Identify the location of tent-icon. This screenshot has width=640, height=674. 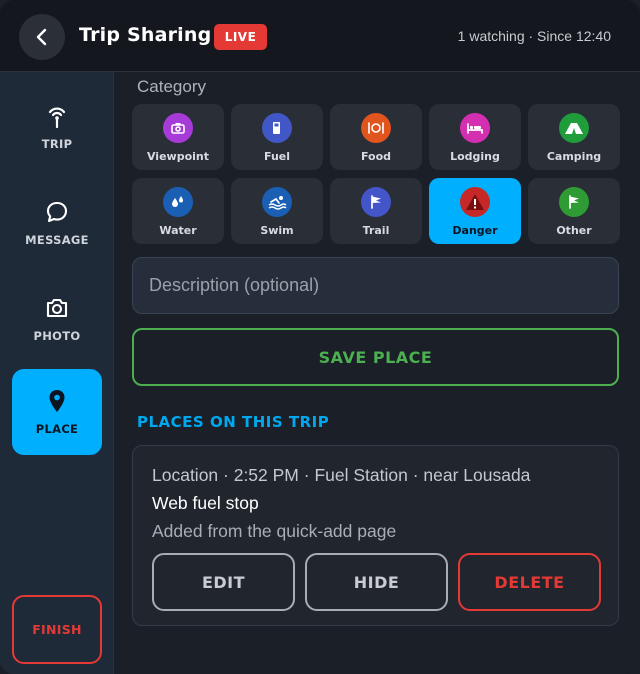
(574, 128).